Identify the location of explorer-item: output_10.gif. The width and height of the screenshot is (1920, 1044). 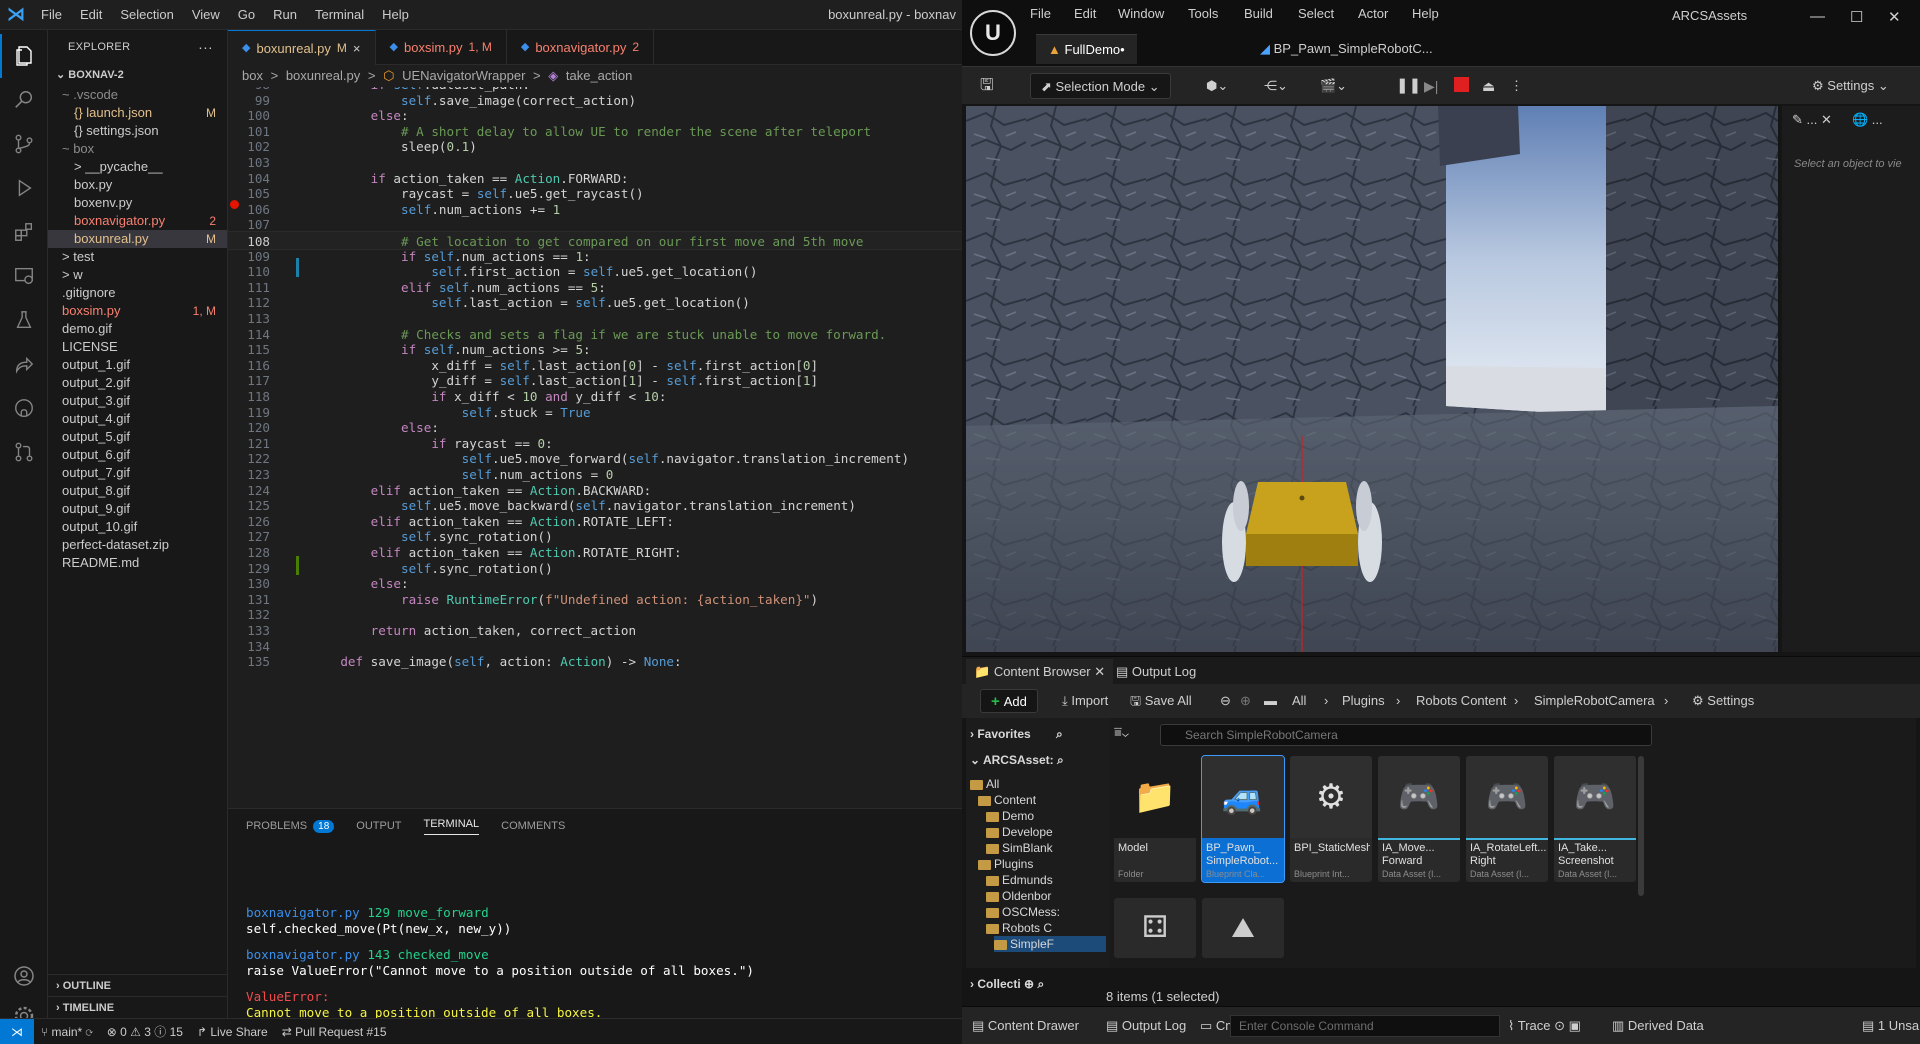
(137, 527).